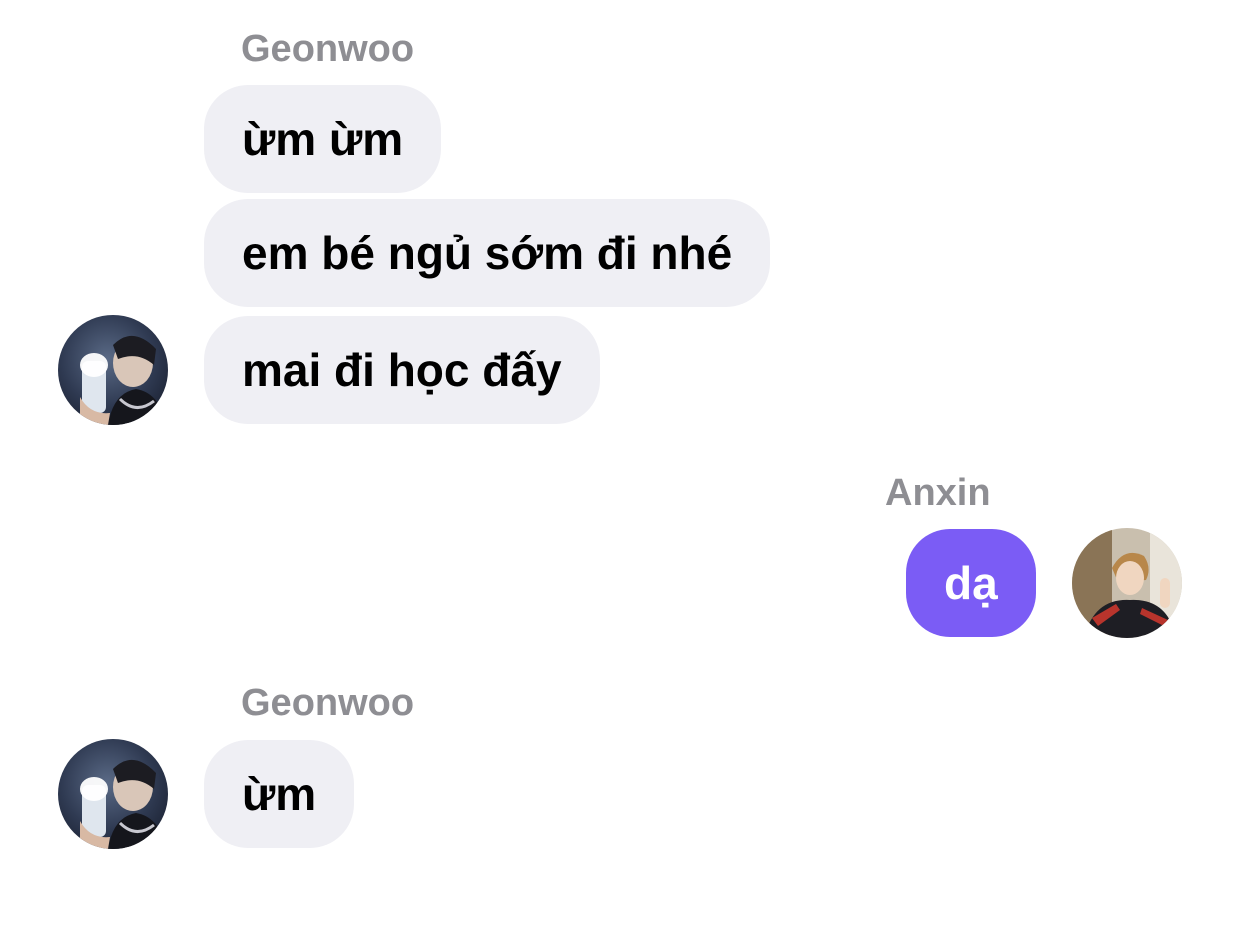 The height and width of the screenshot is (930, 1242). I want to click on message-bubble-incoming: ừm, so click(279, 794).